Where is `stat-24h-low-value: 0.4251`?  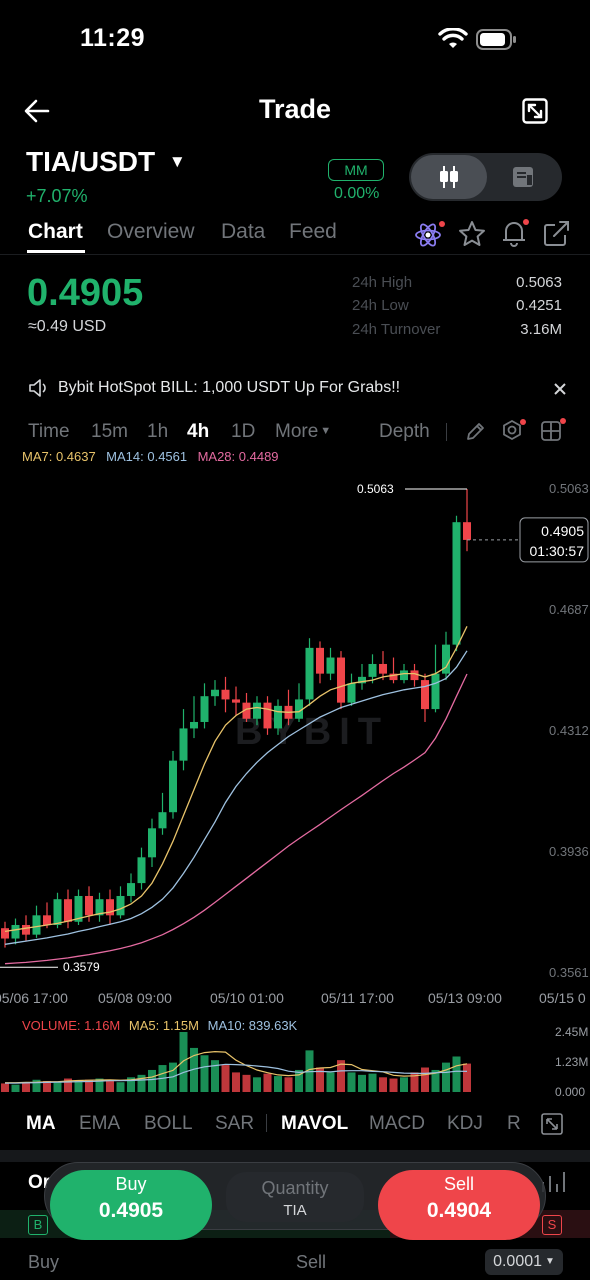
stat-24h-low-value: 0.4251 is located at coordinates (539, 305).